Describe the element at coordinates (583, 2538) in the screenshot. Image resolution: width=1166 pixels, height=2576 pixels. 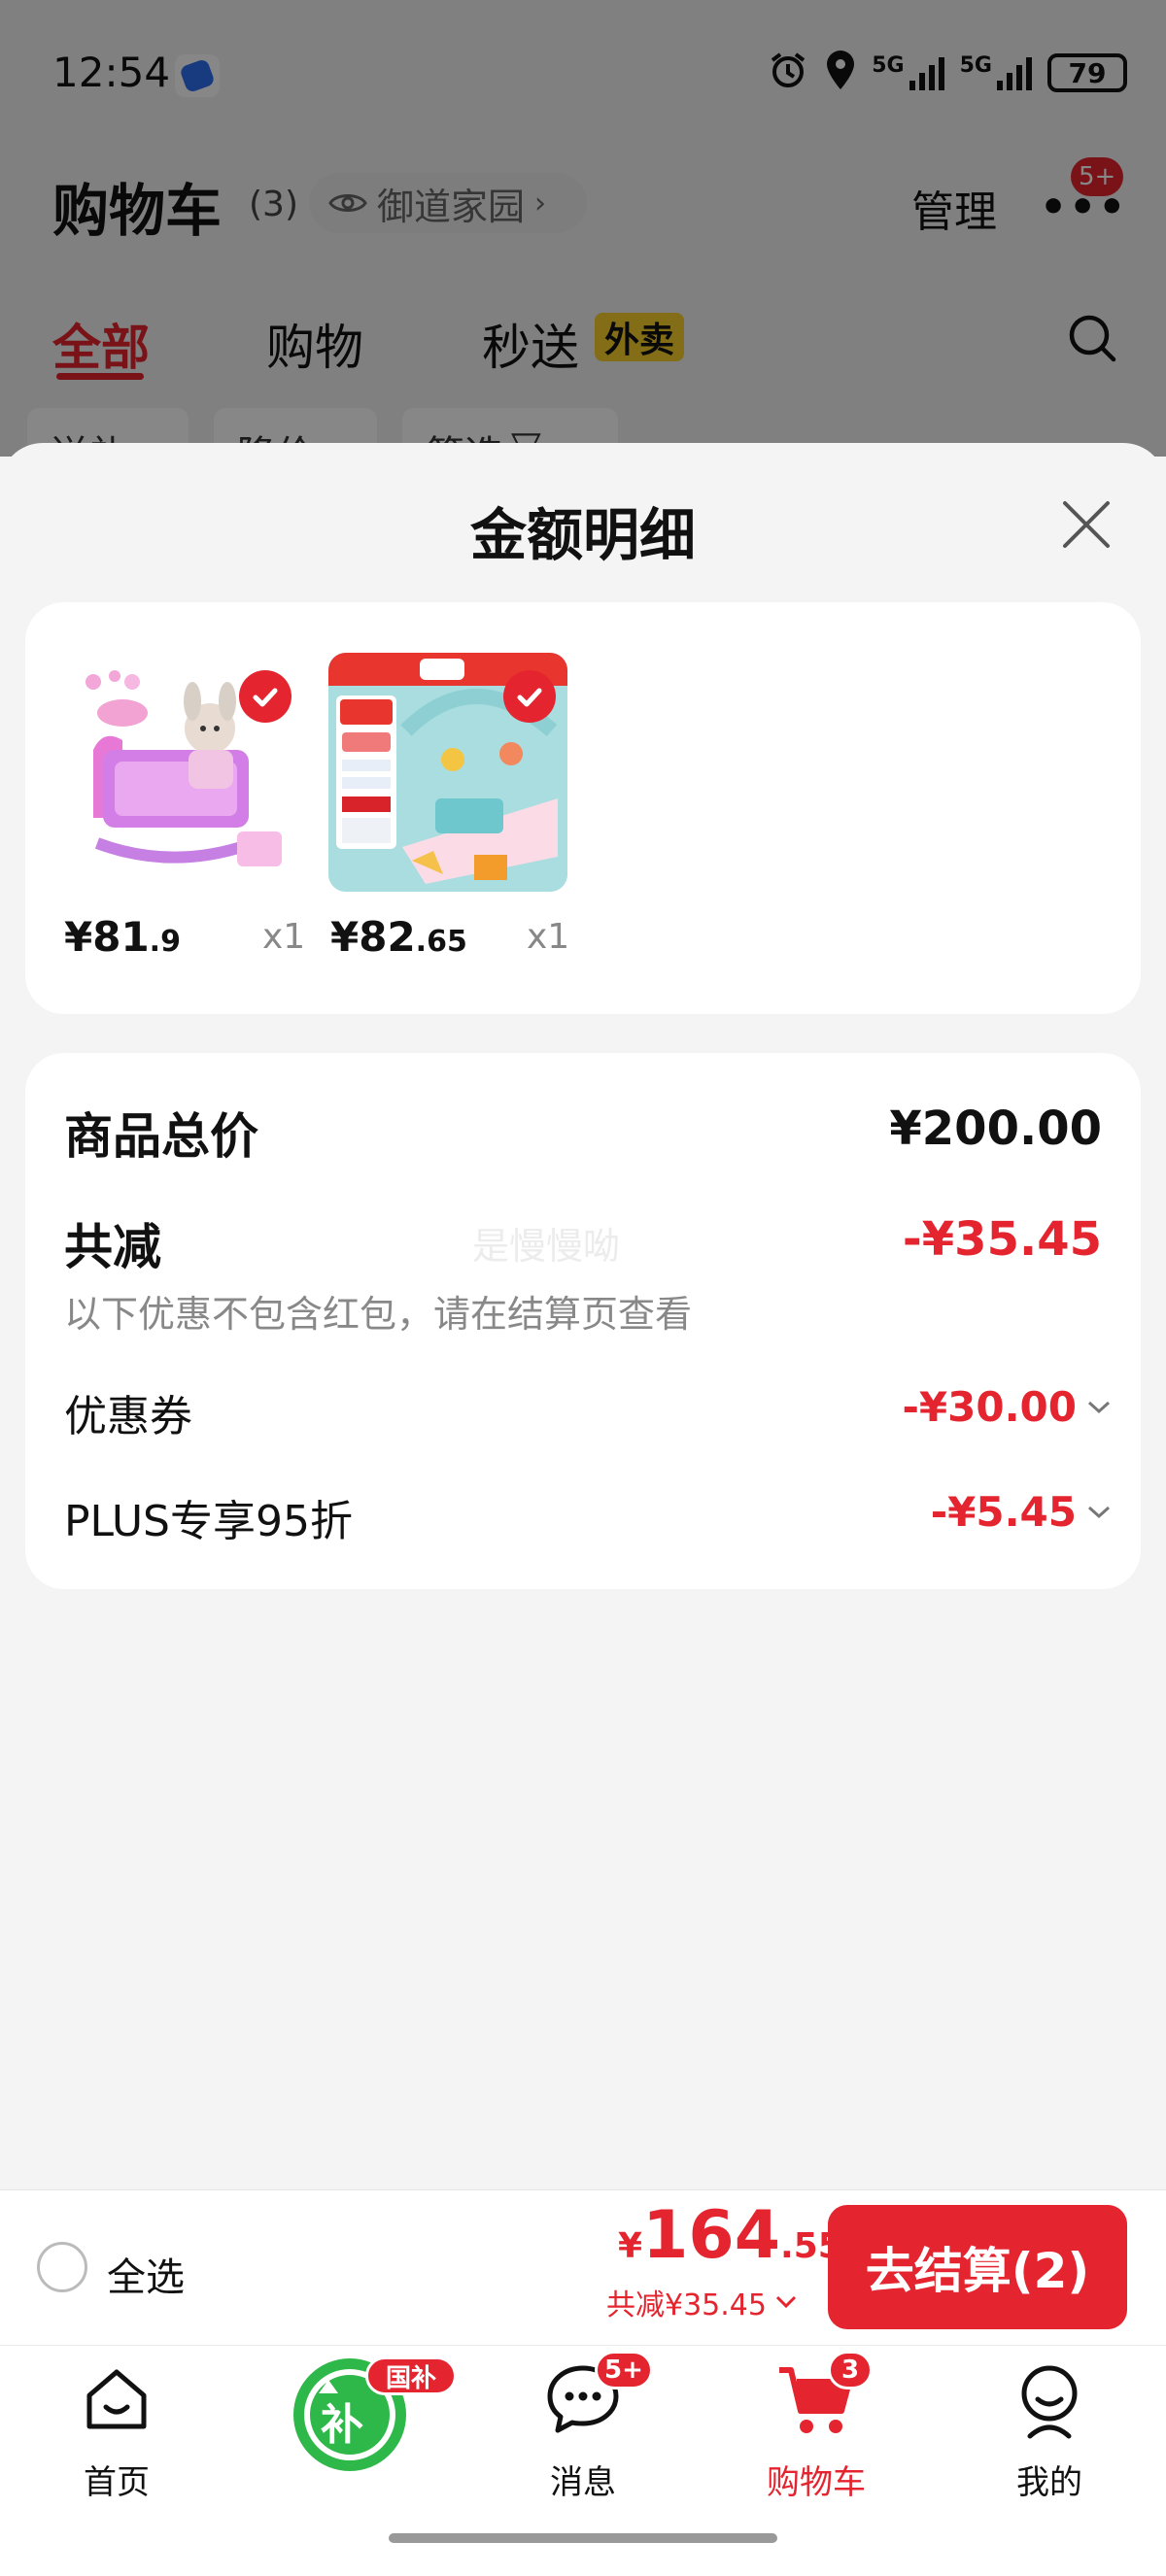
I see `home-indicator` at that location.